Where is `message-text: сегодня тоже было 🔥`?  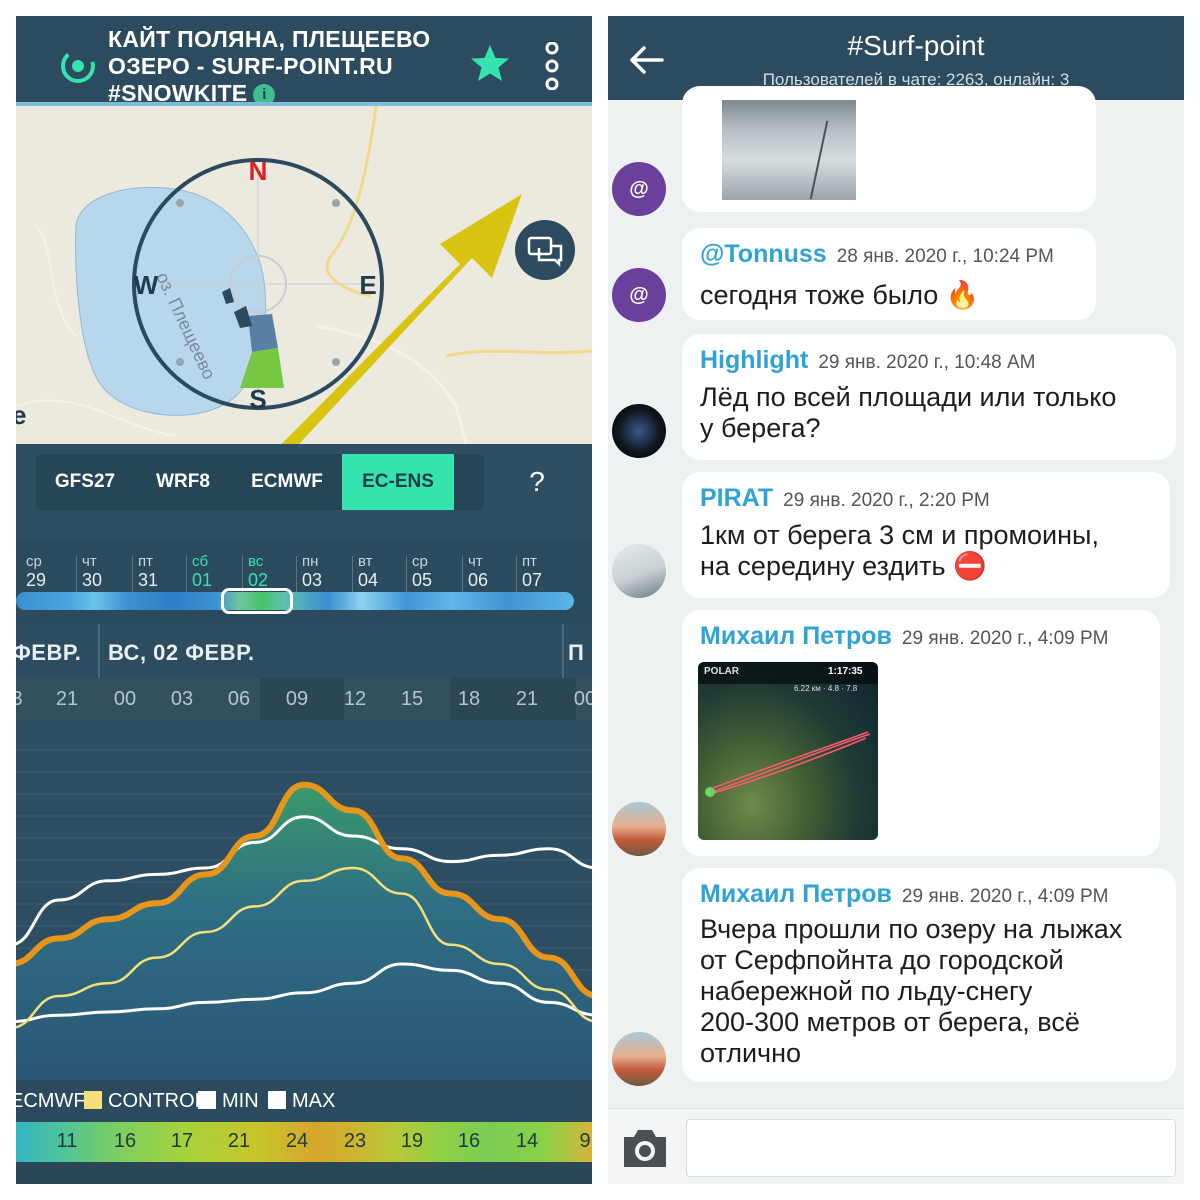
message-text: сегодня тоже было 🔥 is located at coordinates (840, 295).